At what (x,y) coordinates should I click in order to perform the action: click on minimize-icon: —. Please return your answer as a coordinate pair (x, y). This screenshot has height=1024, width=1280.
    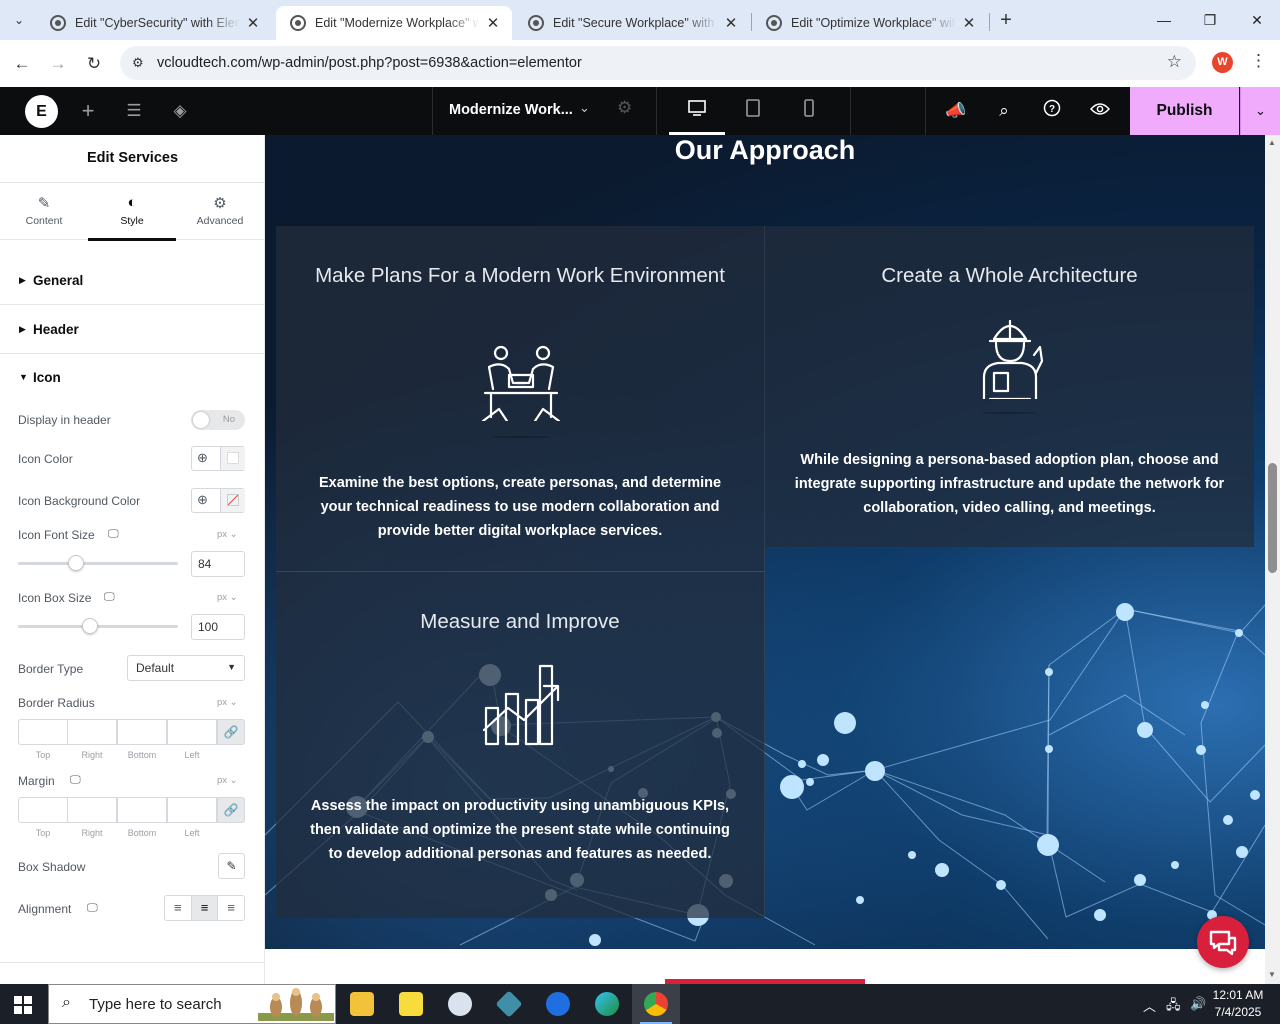
    Looking at the image, I should click on (1164, 20).